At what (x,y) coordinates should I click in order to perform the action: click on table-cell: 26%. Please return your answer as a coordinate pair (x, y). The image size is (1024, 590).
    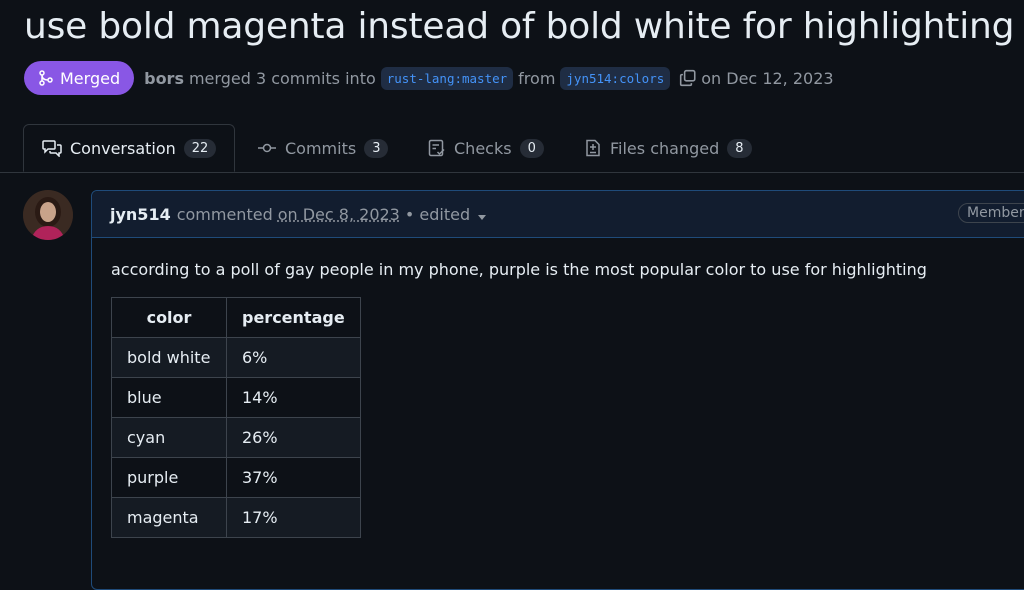
    Looking at the image, I should click on (293, 437).